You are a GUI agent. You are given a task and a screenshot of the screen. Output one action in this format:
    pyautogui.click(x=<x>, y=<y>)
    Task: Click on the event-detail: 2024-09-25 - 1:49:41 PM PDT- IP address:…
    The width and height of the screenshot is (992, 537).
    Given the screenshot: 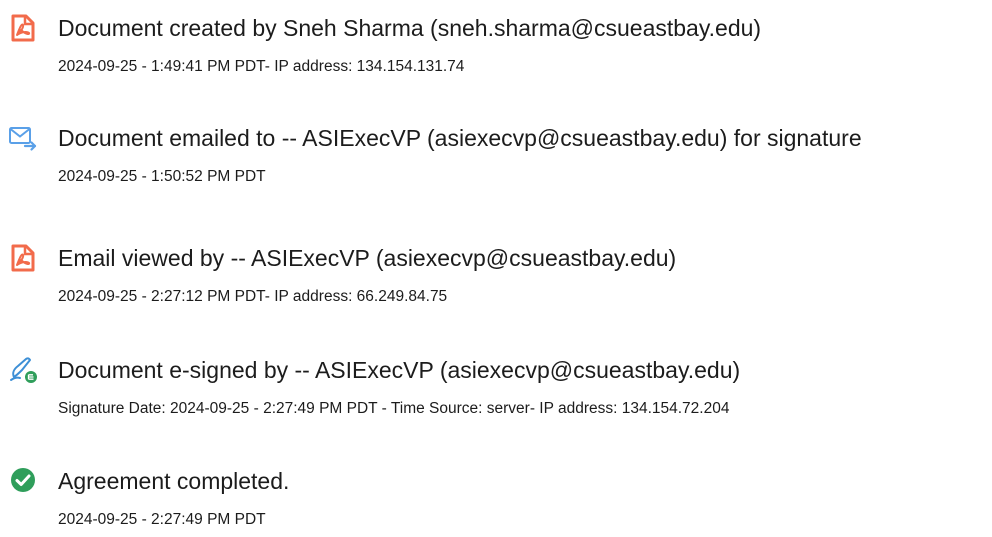 What is the action you would take?
    pyautogui.click(x=261, y=66)
    